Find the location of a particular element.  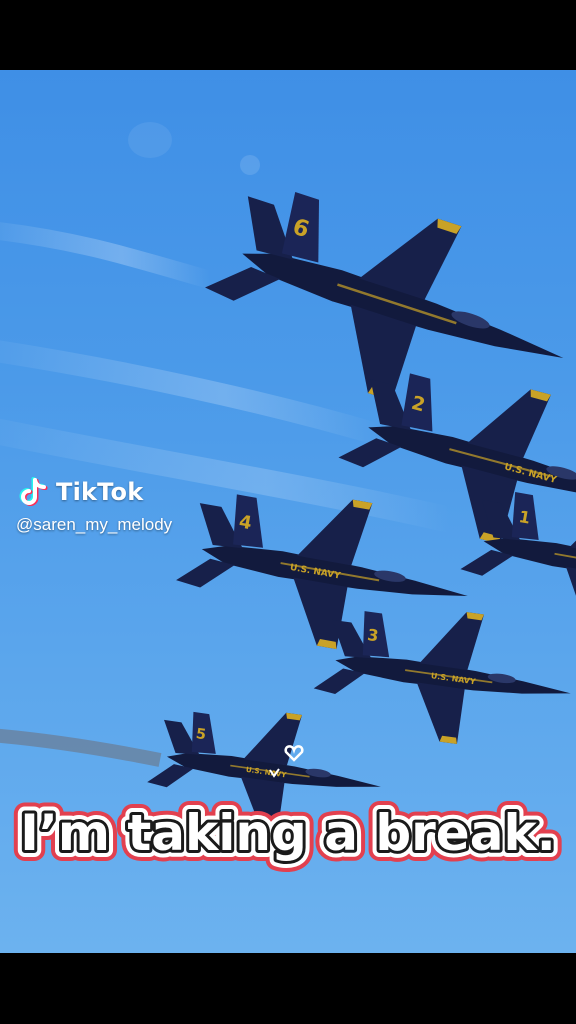

letterbox-top is located at coordinates (288, 35).